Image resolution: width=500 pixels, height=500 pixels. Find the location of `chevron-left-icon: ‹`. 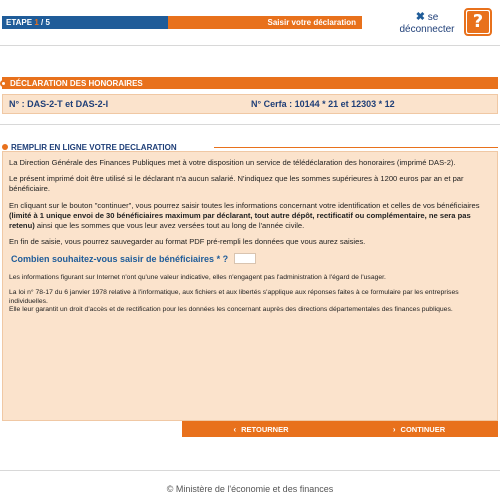

chevron-left-icon: ‹ is located at coordinates (235, 429).